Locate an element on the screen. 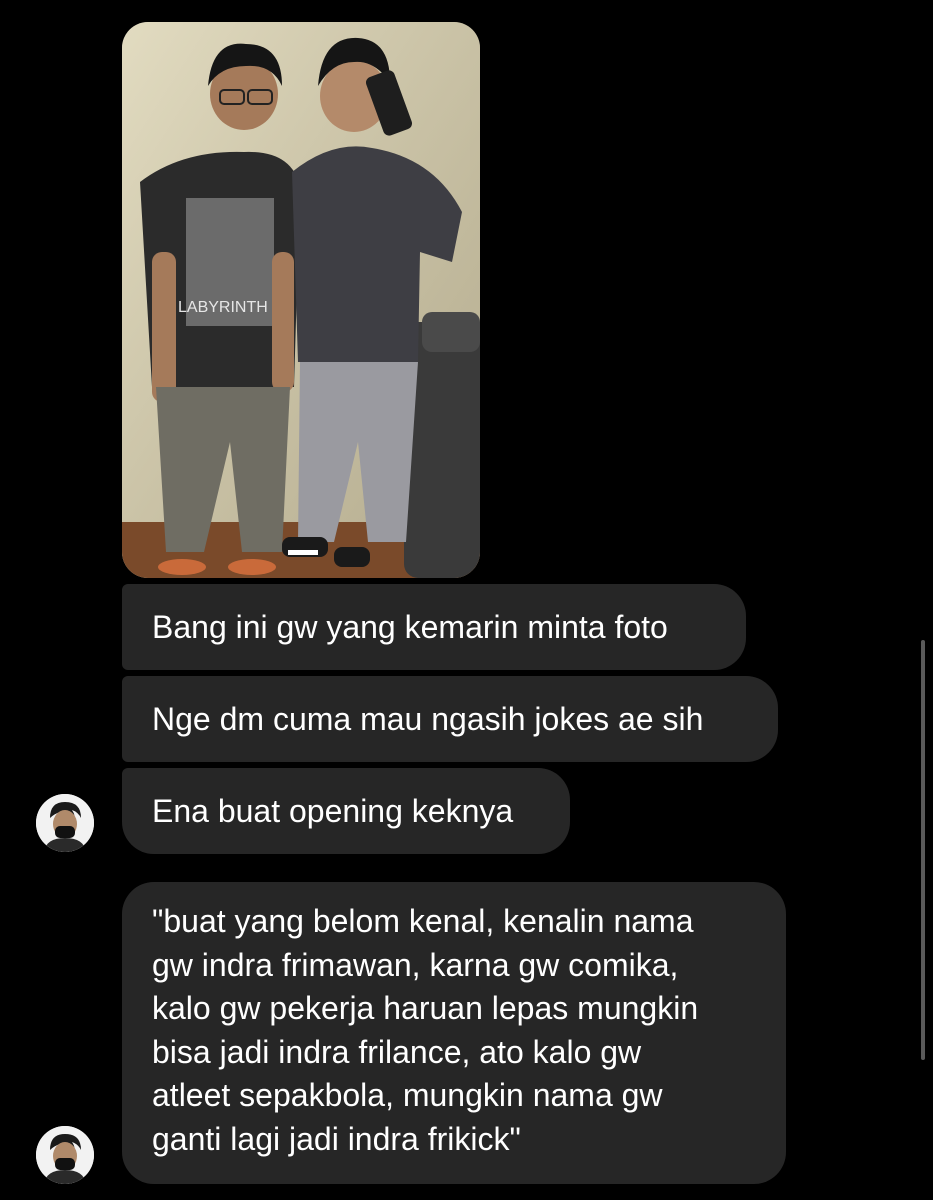  message-text: Bang ini gw yang kemarin minta foto is located at coordinates (410, 627).